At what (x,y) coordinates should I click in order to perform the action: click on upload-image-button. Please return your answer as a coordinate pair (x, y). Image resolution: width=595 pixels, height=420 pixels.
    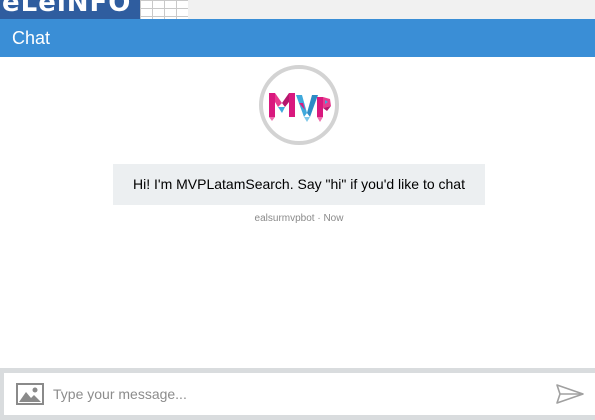
    Looking at the image, I should click on (30, 394).